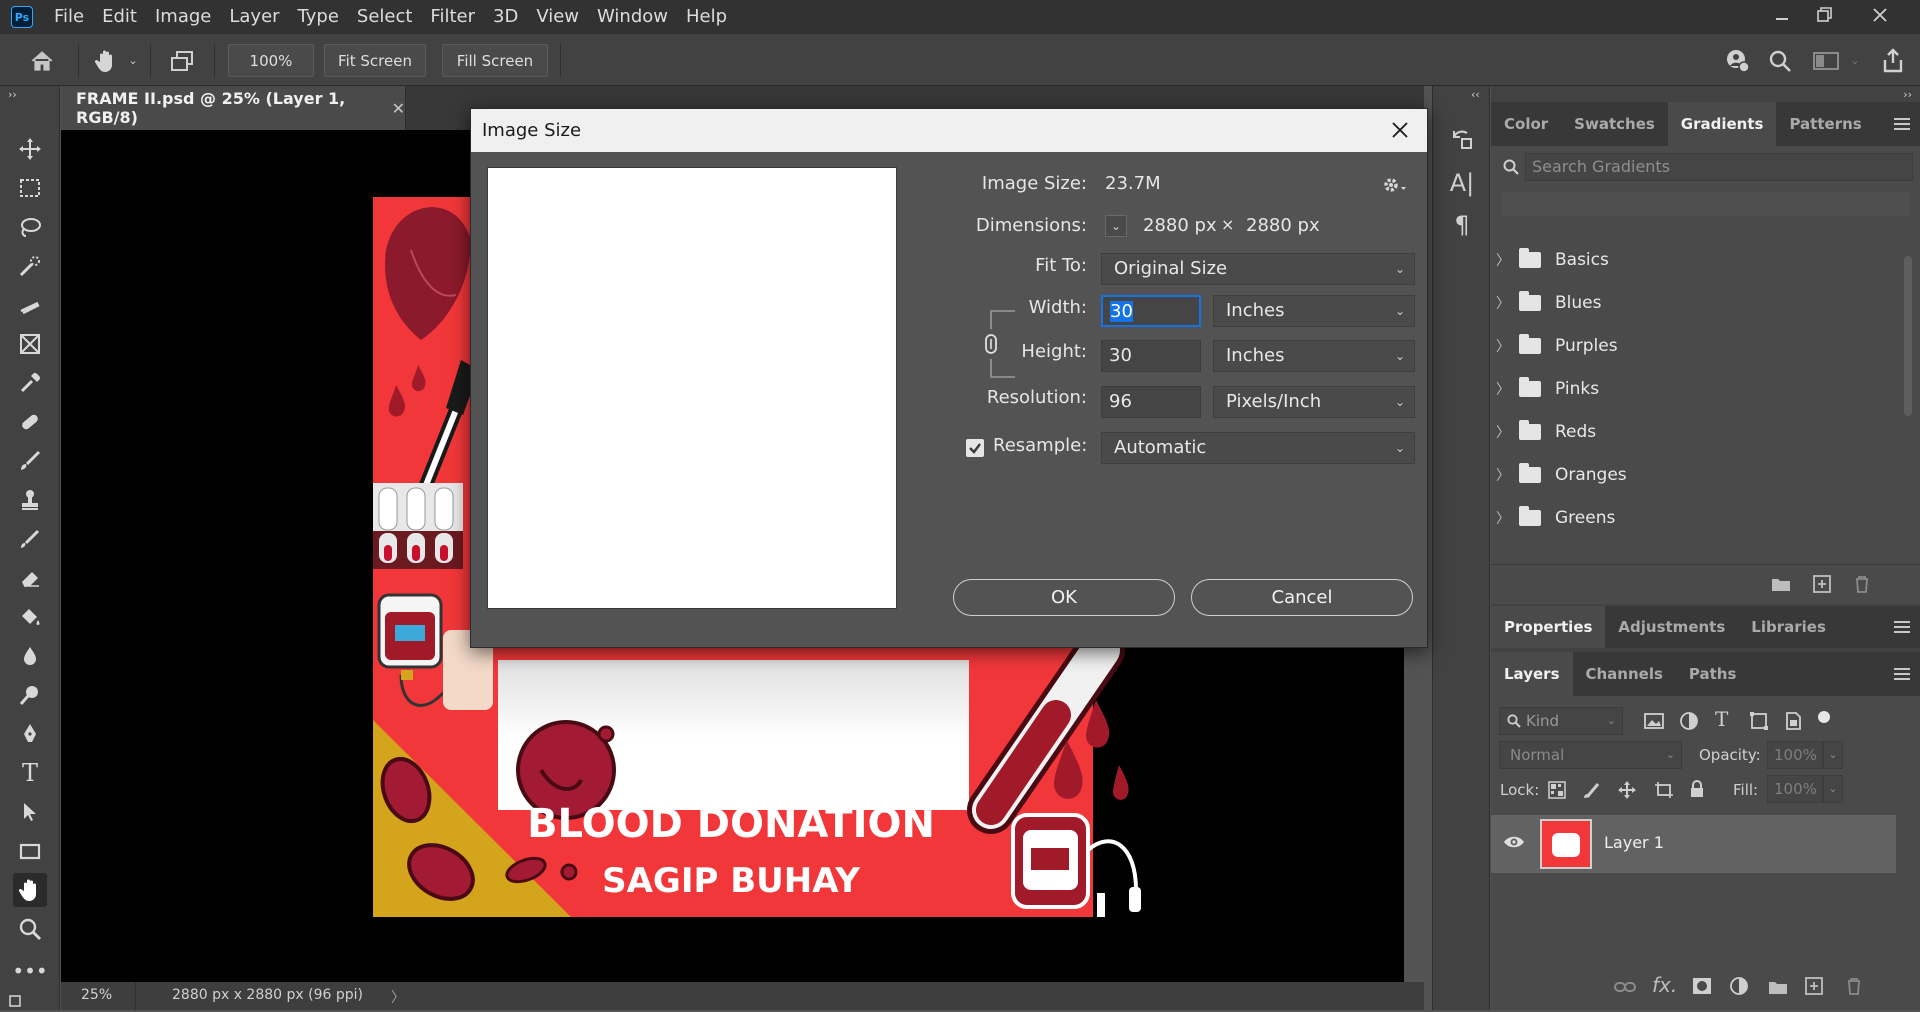 Image resolution: width=1920 pixels, height=1012 pixels. What do you see at coordinates (30, 461) in the screenshot?
I see `brush-tool-icon` at bounding box center [30, 461].